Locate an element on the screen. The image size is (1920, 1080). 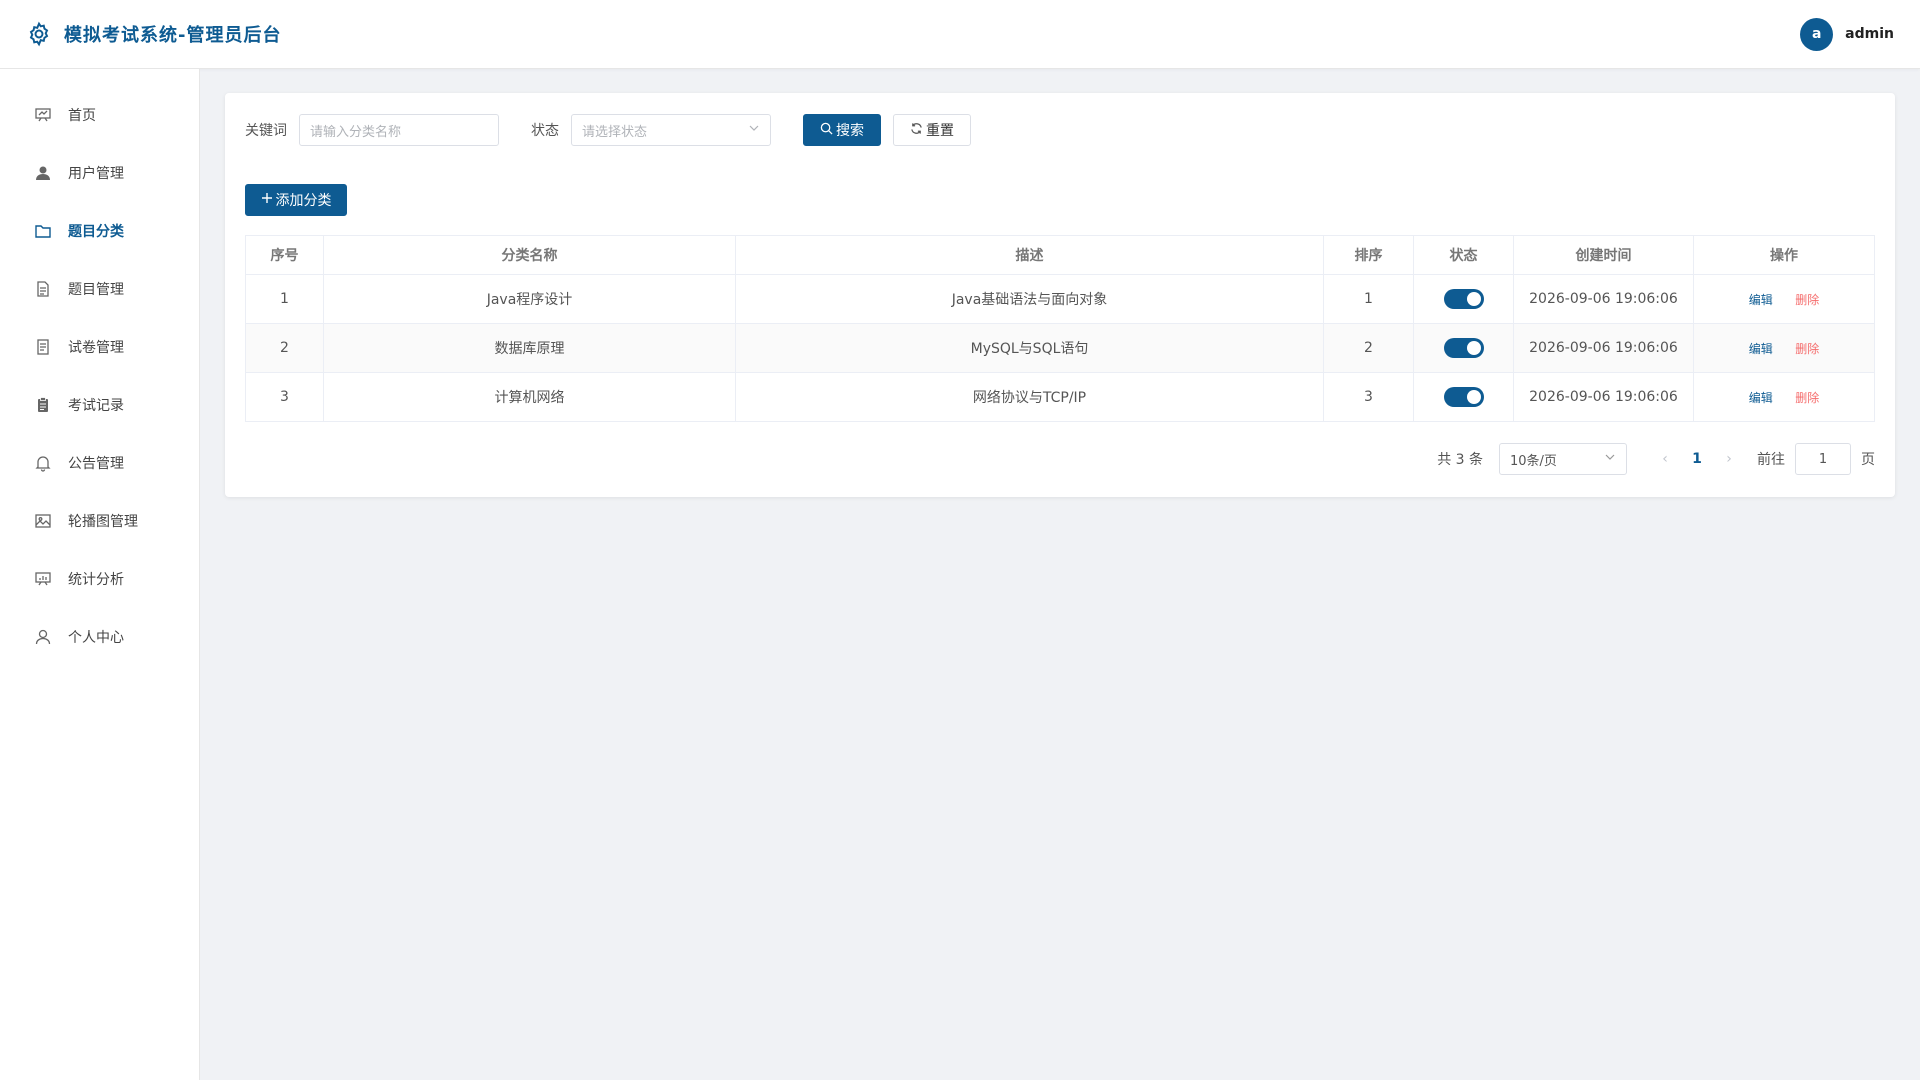
pagination: 共 3 条 10条/页 ‹ 1 › 前往 1 页 is located at coordinates (1656, 459).